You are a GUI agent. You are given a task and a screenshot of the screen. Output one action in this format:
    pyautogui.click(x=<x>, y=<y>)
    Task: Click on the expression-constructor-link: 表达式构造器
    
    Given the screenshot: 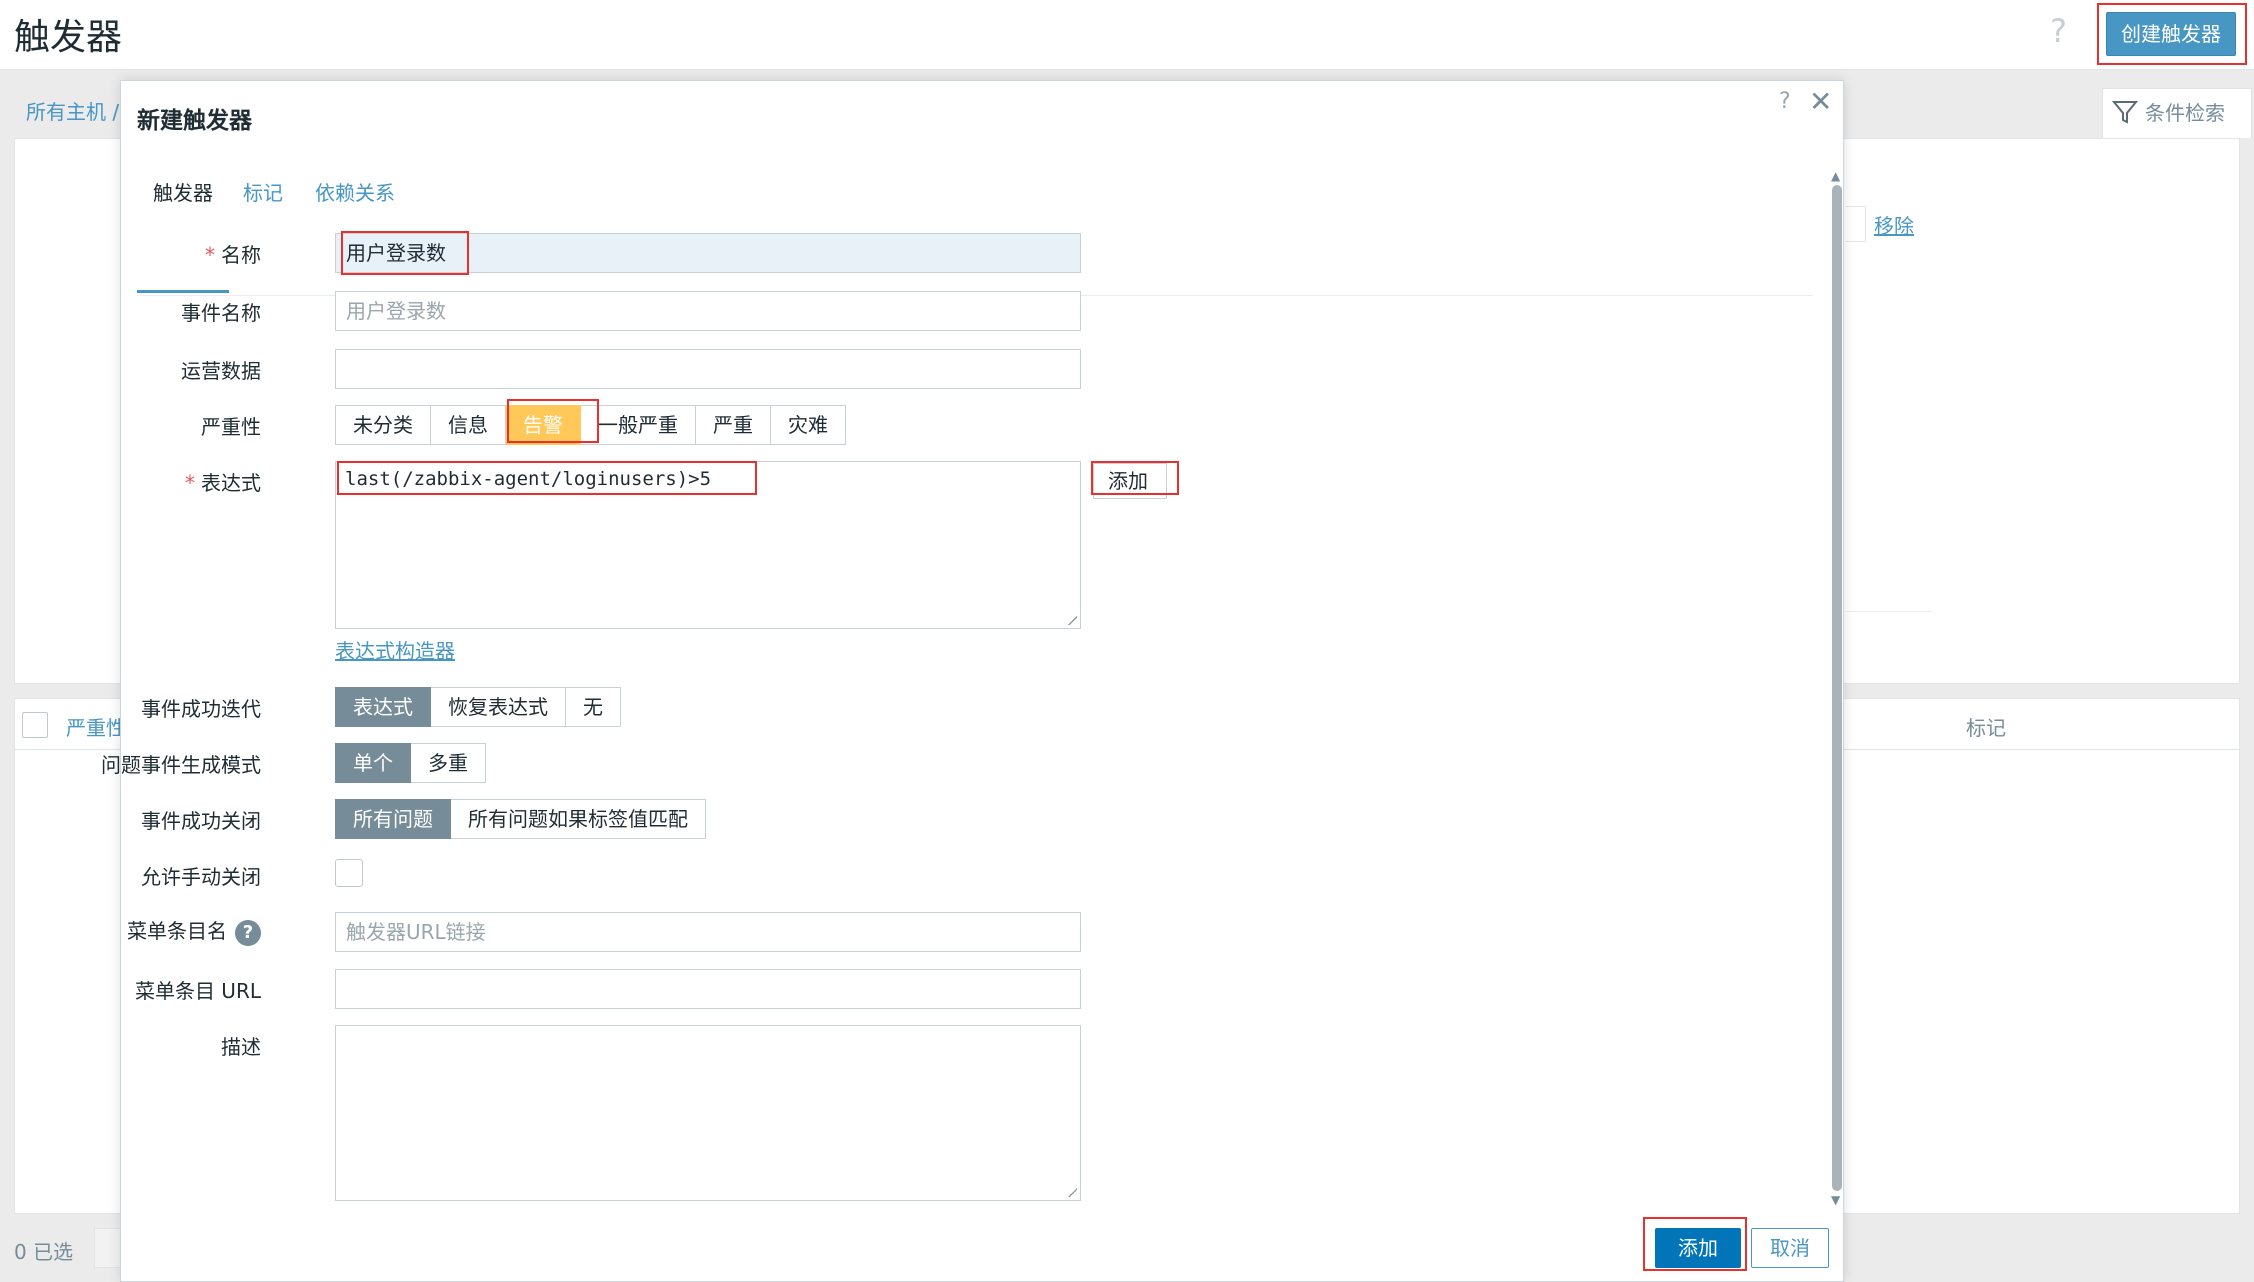 What is the action you would take?
    pyautogui.click(x=395, y=649)
    